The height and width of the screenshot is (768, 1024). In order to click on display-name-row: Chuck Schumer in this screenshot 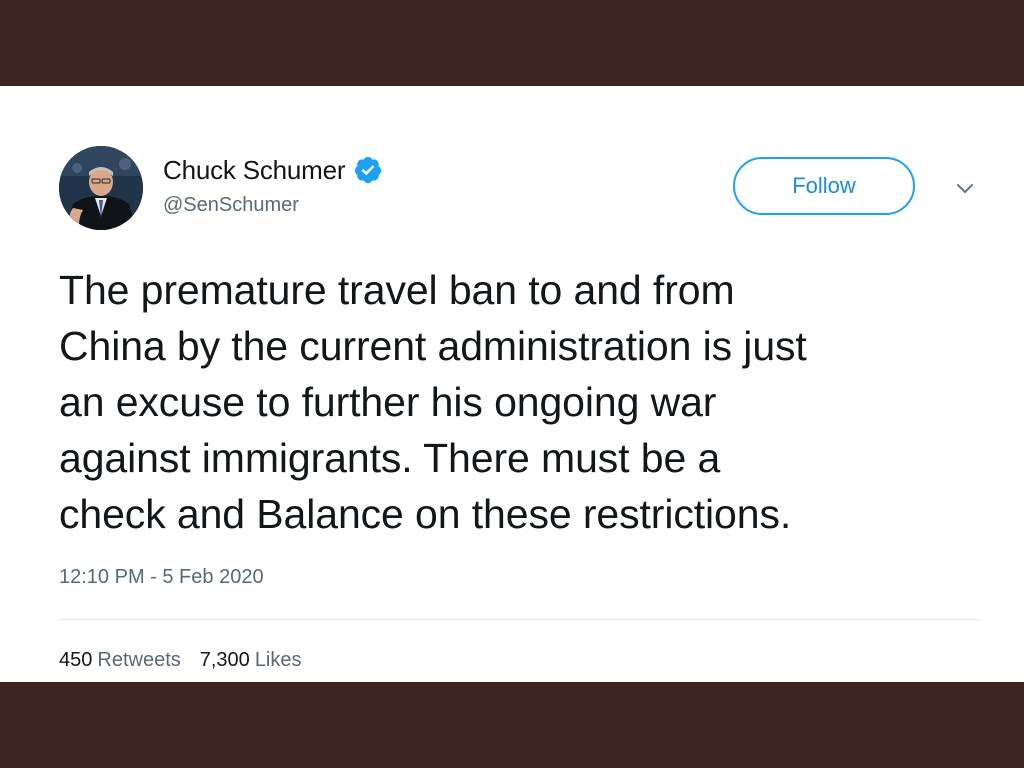, I will do `click(273, 170)`.